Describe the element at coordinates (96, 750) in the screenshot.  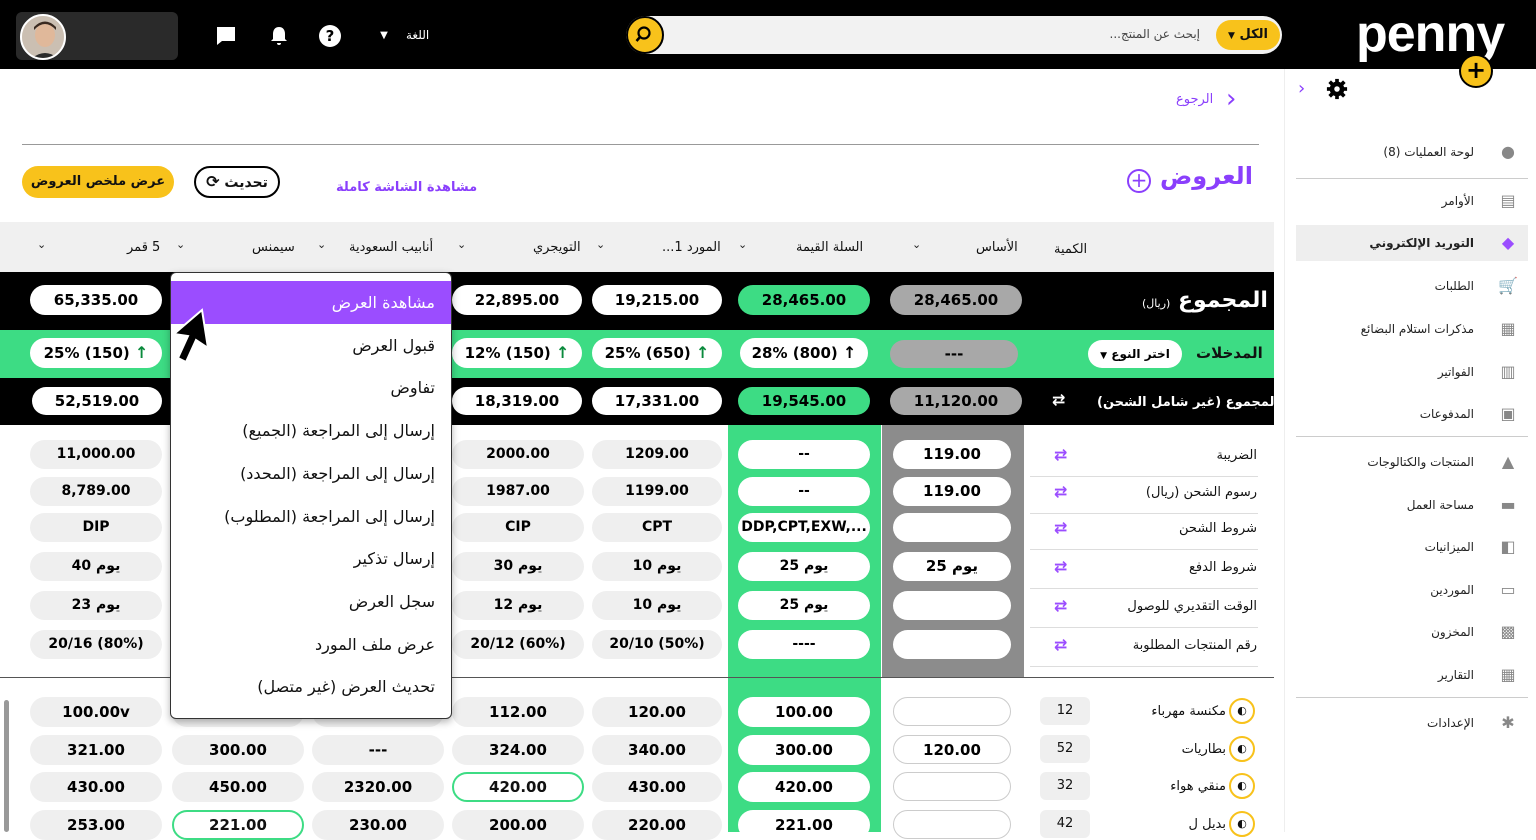
I see `product-qamar5-price: 321.00` at that location.